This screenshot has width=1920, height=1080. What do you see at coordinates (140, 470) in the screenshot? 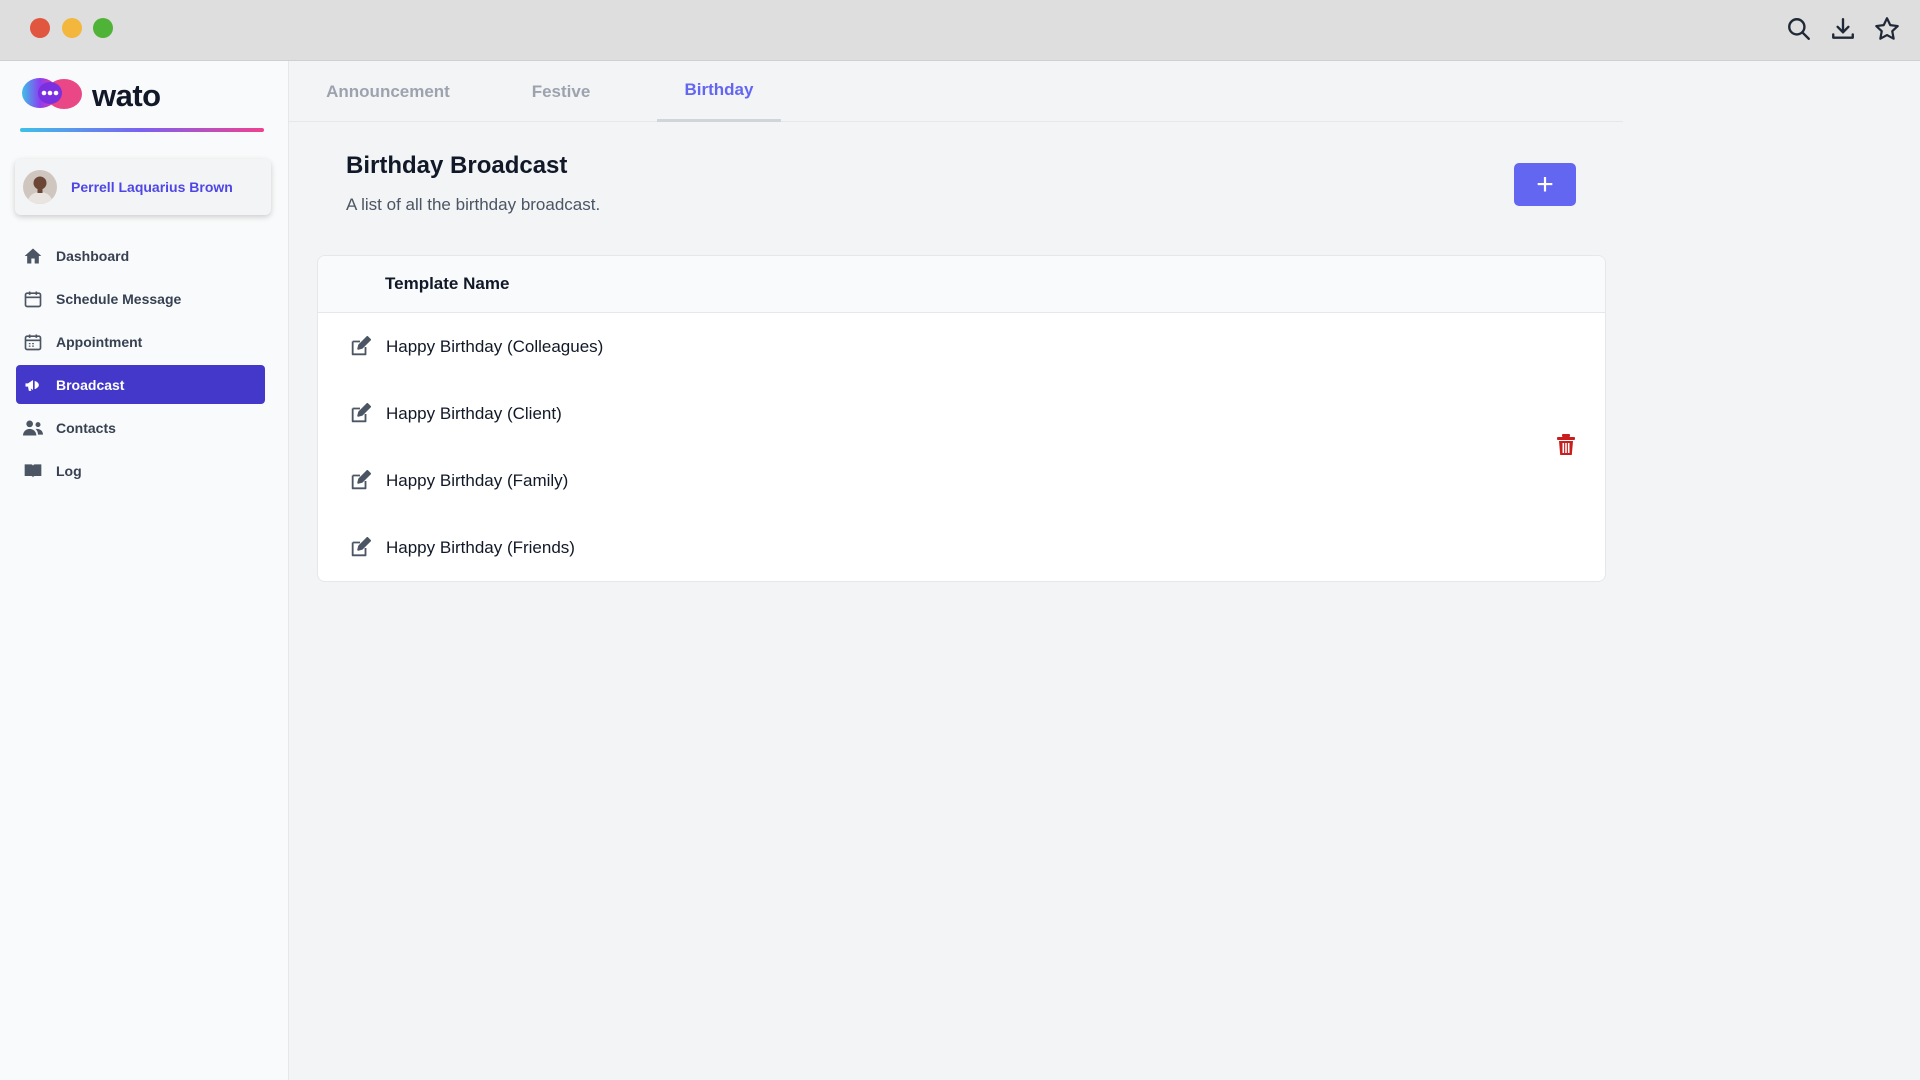
I see `sidebar-item-log: Log` at bounding box center [140, 470].